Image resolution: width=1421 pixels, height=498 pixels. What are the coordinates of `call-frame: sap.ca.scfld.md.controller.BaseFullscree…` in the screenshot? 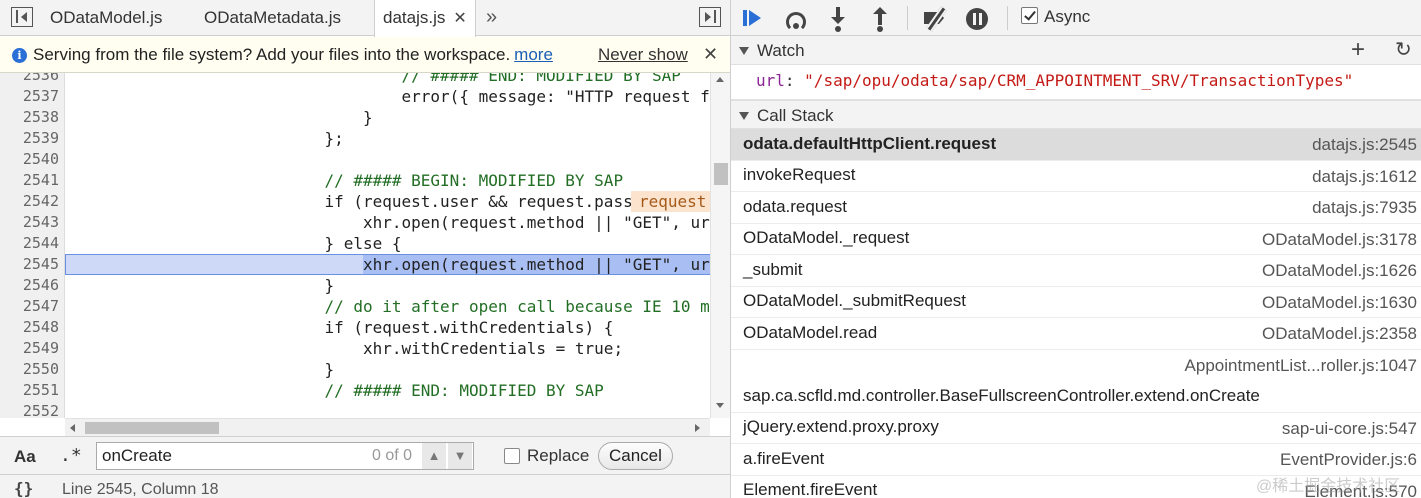 It's located at (1076, 381).